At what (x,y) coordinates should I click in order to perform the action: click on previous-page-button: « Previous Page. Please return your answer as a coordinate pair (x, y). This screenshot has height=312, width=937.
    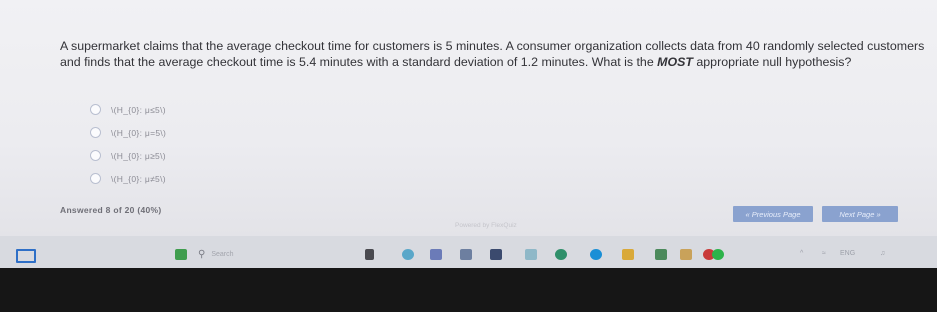
    Looking at the image, I should click on (773, 214).